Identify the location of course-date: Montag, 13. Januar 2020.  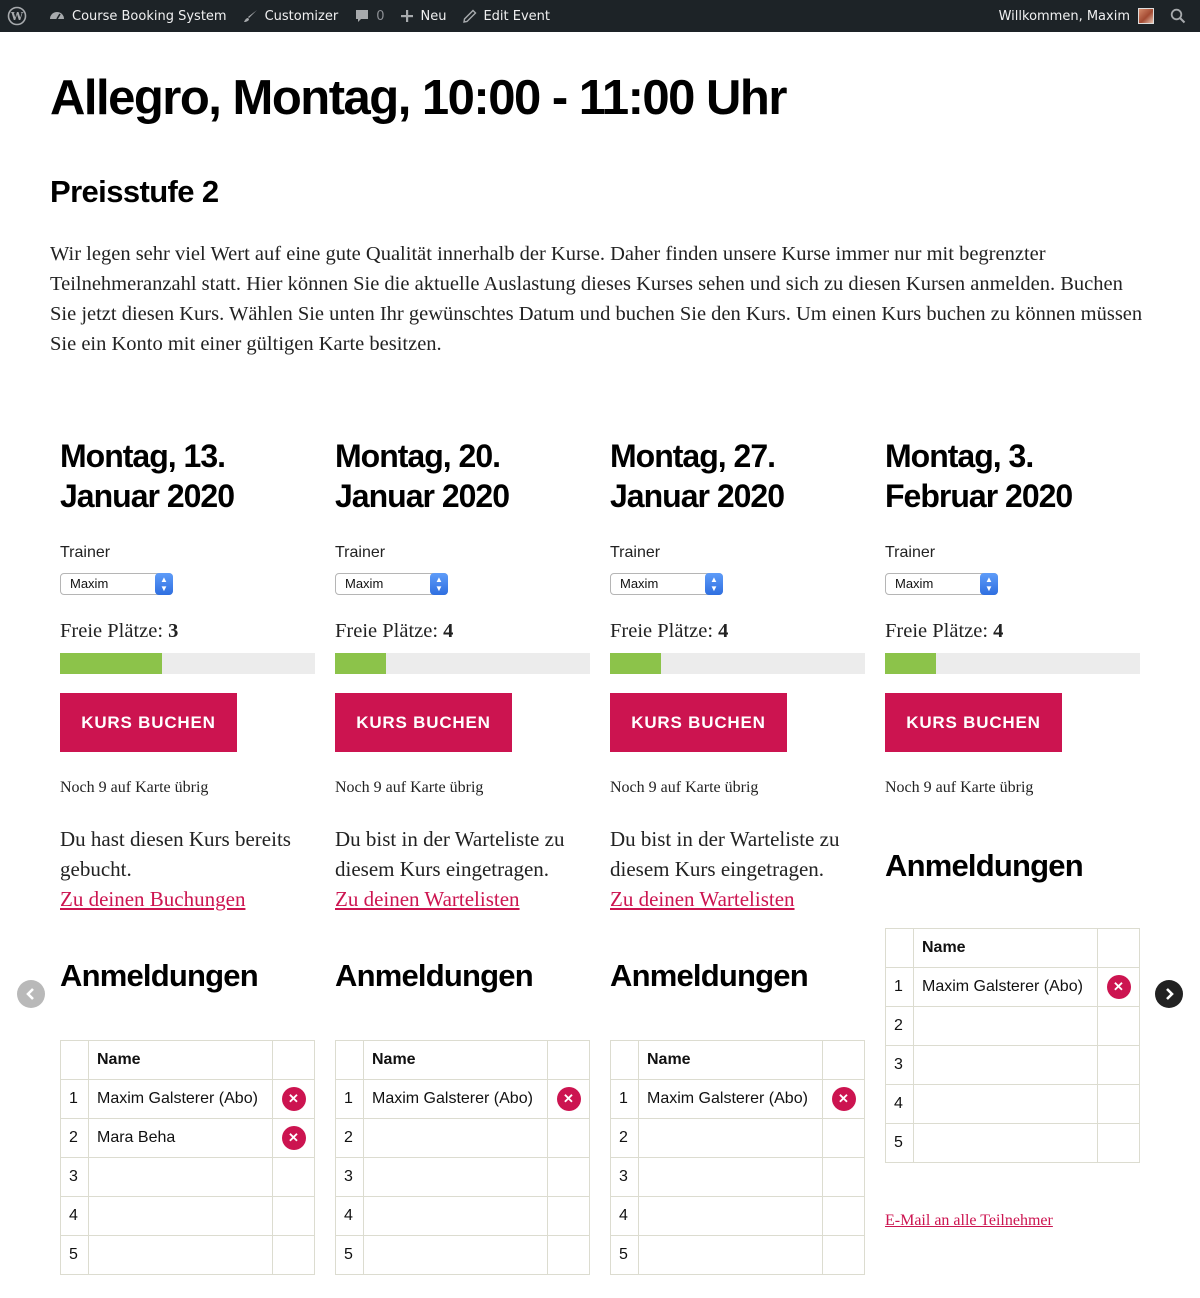
(187, 476).